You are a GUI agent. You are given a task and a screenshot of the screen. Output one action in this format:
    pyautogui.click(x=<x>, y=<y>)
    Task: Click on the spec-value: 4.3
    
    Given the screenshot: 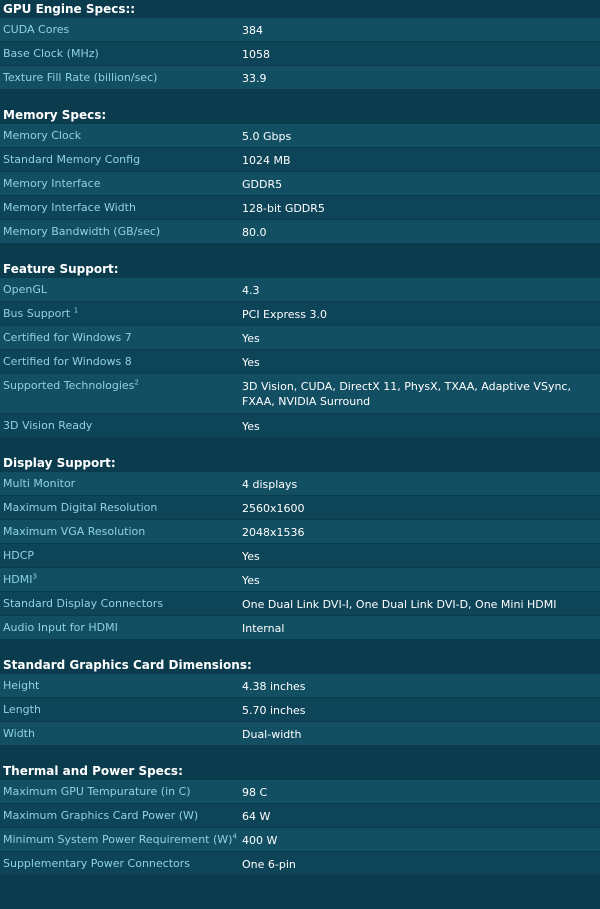 What is the action you would take?
    pyautogui.click(x=251, y=290)
    